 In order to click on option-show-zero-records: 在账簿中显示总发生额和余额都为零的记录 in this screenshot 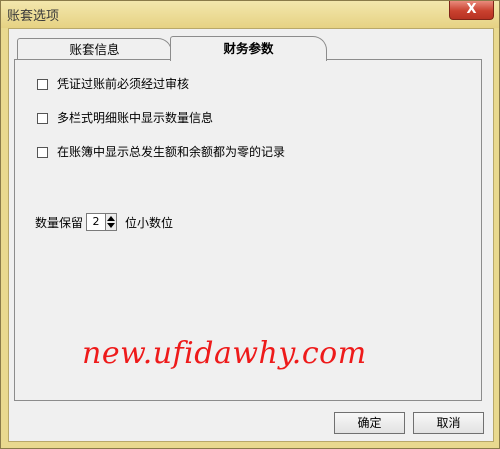, I will do `click(161, 152)`.